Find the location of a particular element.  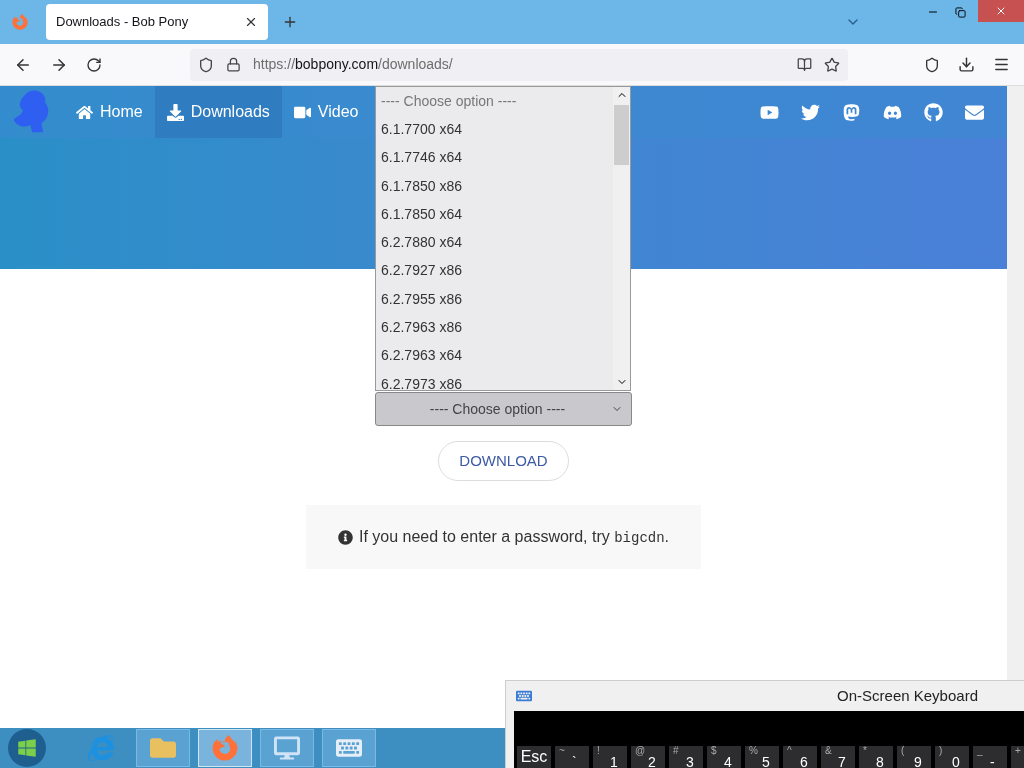

version-select: ---- Choose option ---- is located at coordinates (503, 409).